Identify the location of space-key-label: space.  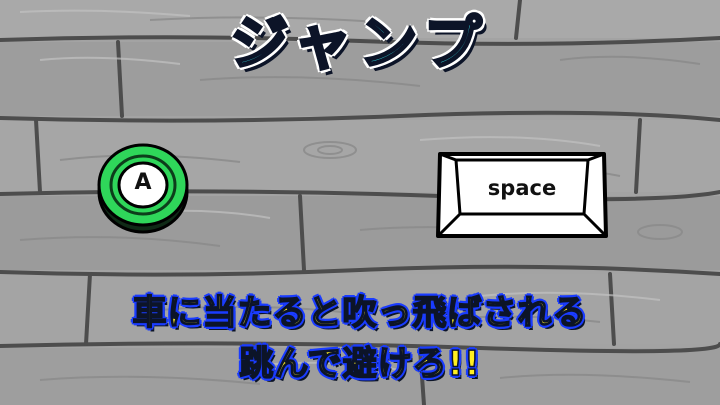
(522, 188).